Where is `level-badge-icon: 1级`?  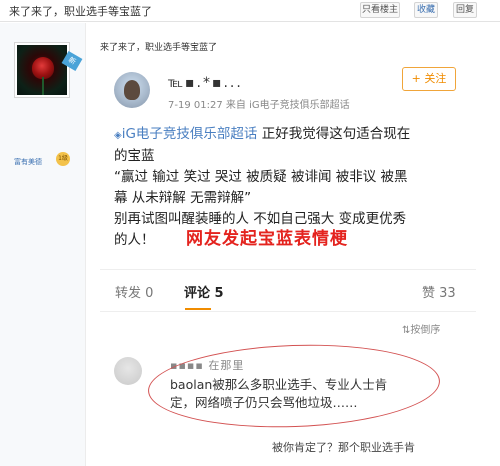
level-badge-icon: 1级 is located at coordinates (63, 159).